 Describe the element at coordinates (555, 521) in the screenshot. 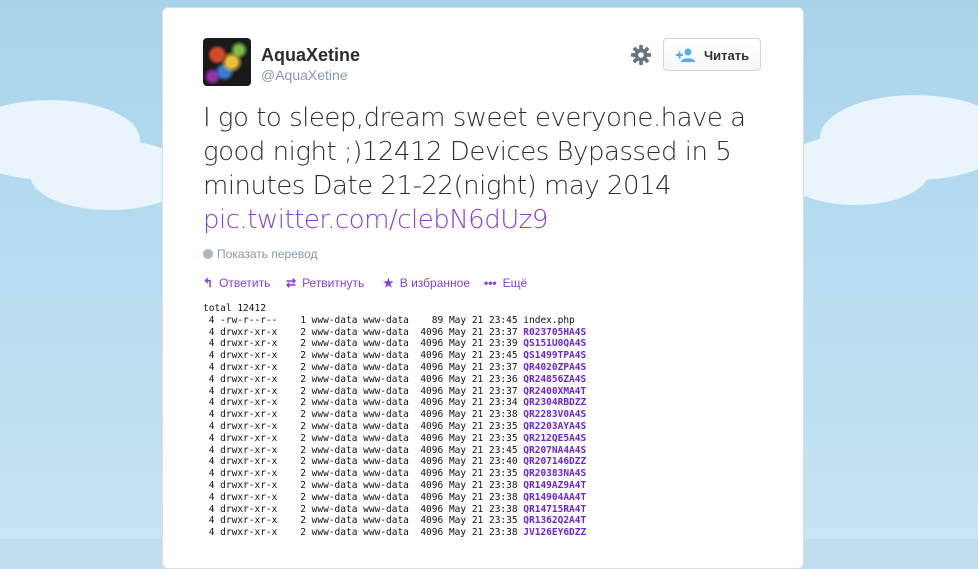

I see `terminal-row-dirname: QR1362Q2A4T` at that location.